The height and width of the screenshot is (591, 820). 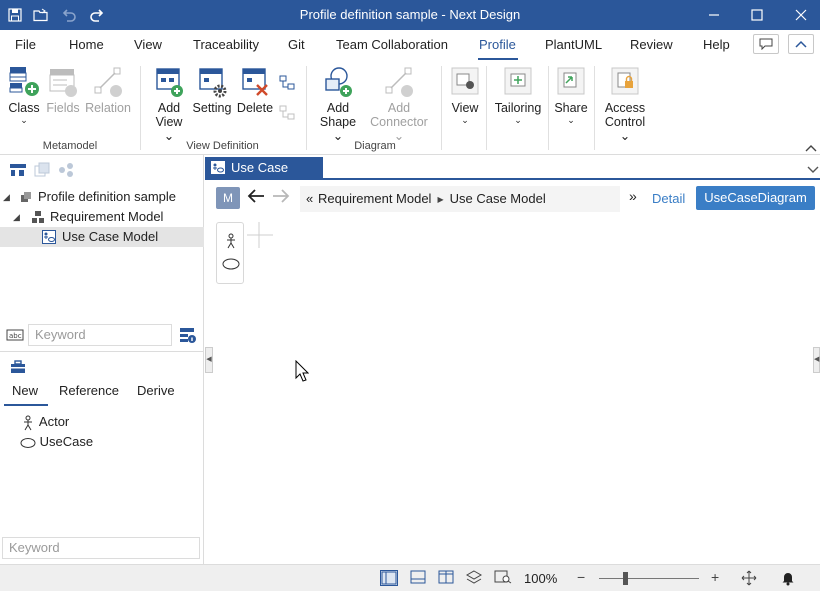 I want to click on tab-traceability: Traceability, so click(x=226, y=44).